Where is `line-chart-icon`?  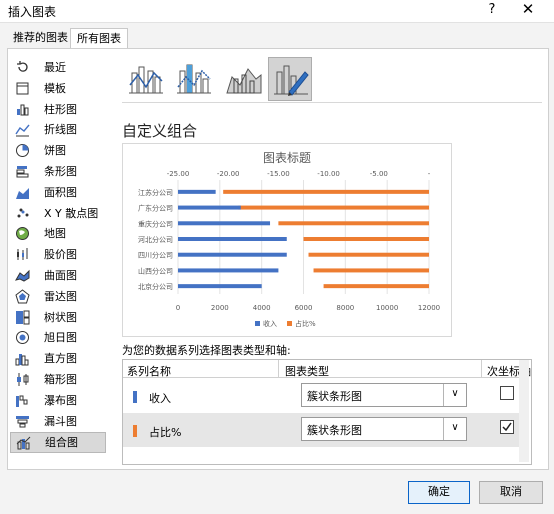 line-chart-icon is located at coordinates (22, 130).